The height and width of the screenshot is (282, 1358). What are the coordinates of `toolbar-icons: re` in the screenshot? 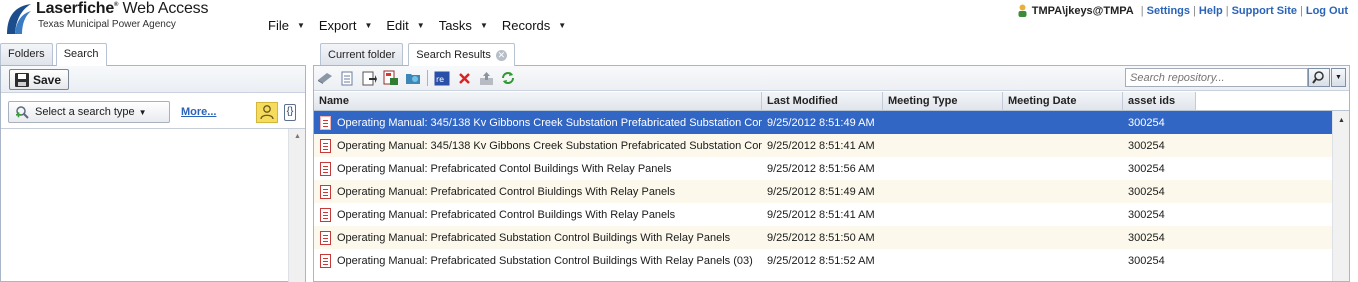 It's located at (419, 78).